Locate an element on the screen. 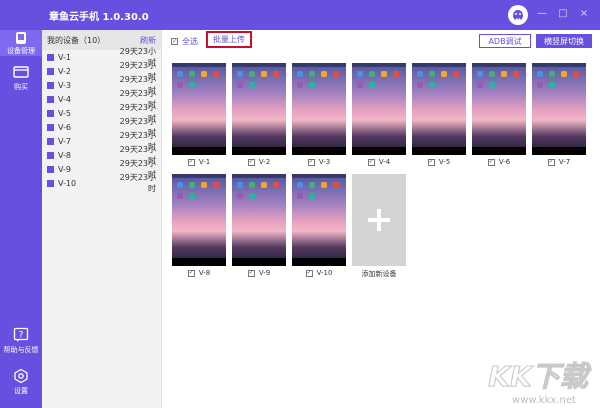  batch-upload-button: 批量上传 is located at coordinates (229, 39).